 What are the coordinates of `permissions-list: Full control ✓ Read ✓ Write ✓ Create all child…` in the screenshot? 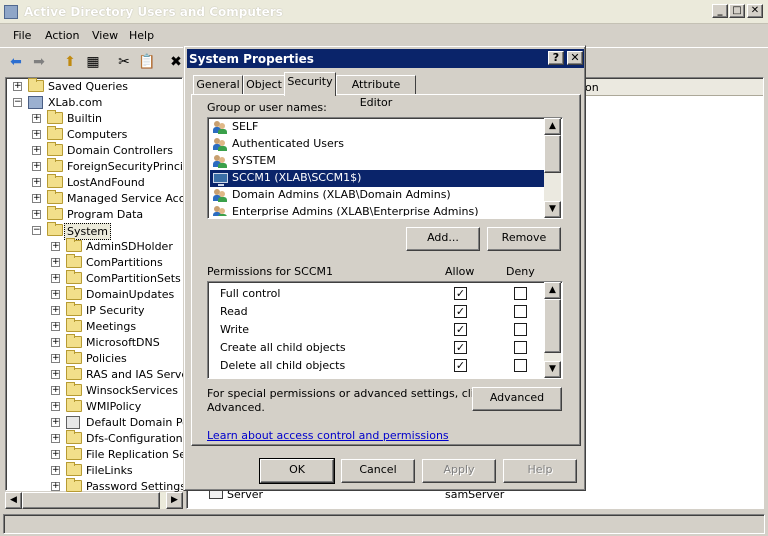 It's located at (385, 330).